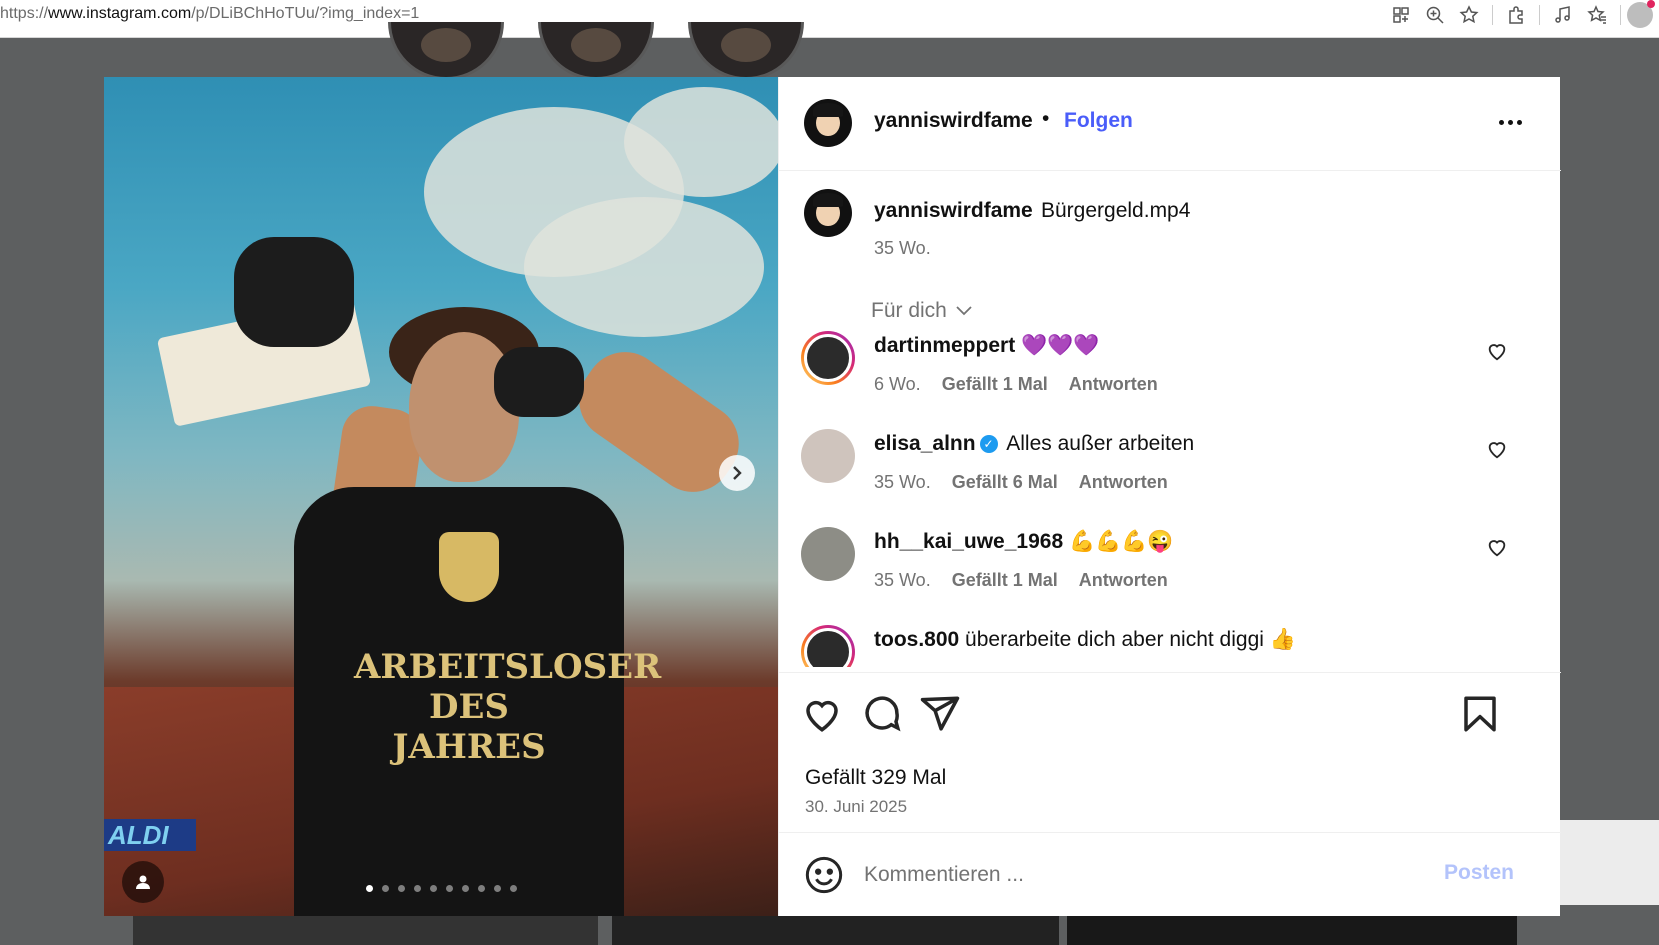 Image resolution: width=1659 pixels, height=945 pixels. What do you see at coordinates (1170, 747) in the screenshot?
I see `post-actions: Gefällt 329 Mal 30. Juni 2025` at bounding box center [1170, 747].